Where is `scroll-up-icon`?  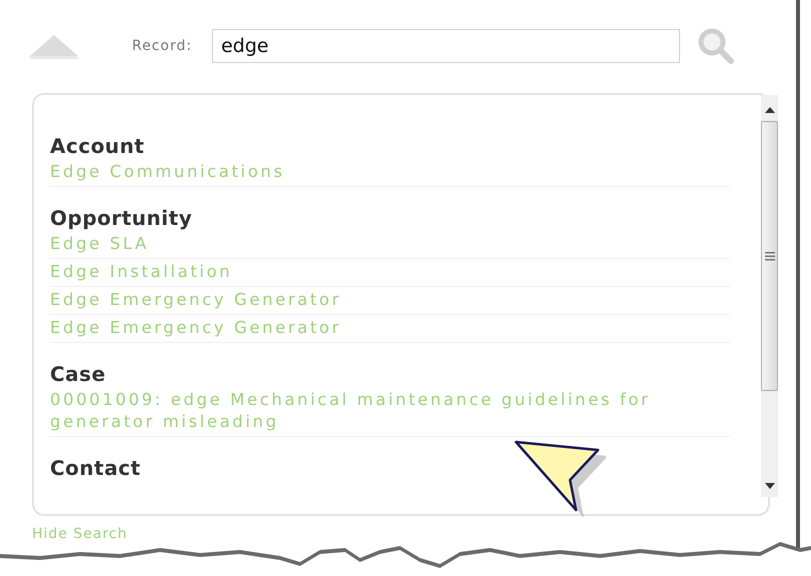 scroll-up-icon is located at coordinates (769, 110).